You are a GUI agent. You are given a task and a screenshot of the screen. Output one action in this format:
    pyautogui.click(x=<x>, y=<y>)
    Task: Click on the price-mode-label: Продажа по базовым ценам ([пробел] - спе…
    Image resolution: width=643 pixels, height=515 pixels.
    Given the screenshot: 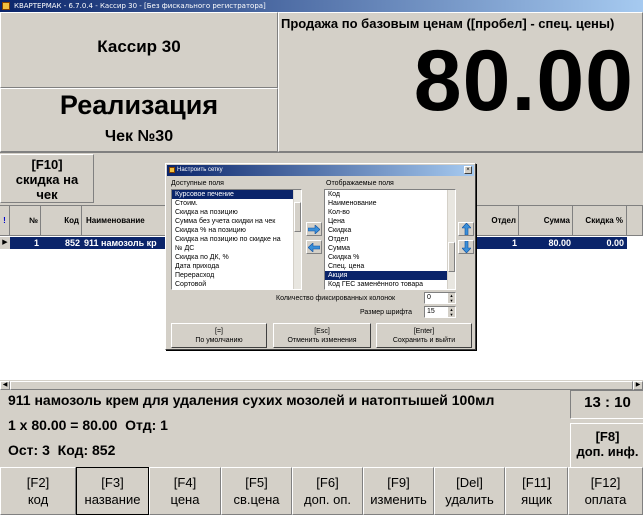 What is the action you would take?
    pyautogui.click(x=448, y=23)
    